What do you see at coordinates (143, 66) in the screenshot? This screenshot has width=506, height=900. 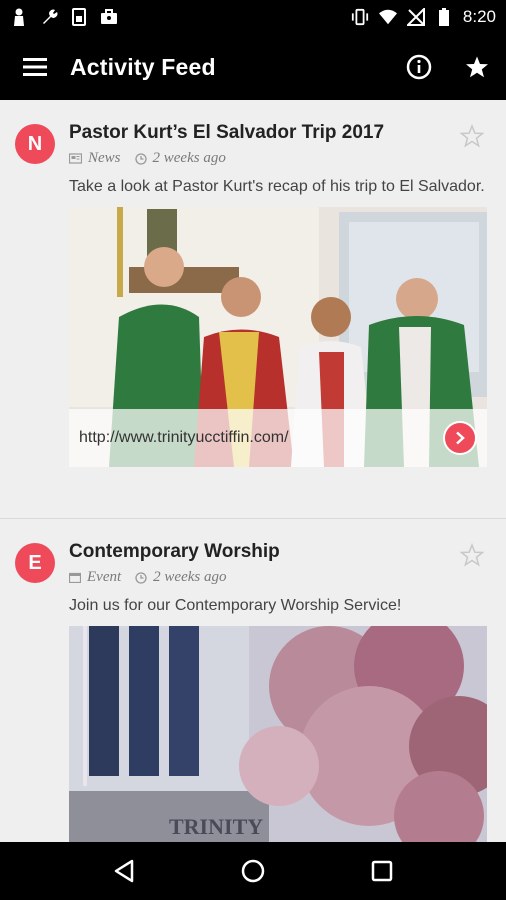 I see `page-title: Activity Feed` at bounding box center [143, 66].